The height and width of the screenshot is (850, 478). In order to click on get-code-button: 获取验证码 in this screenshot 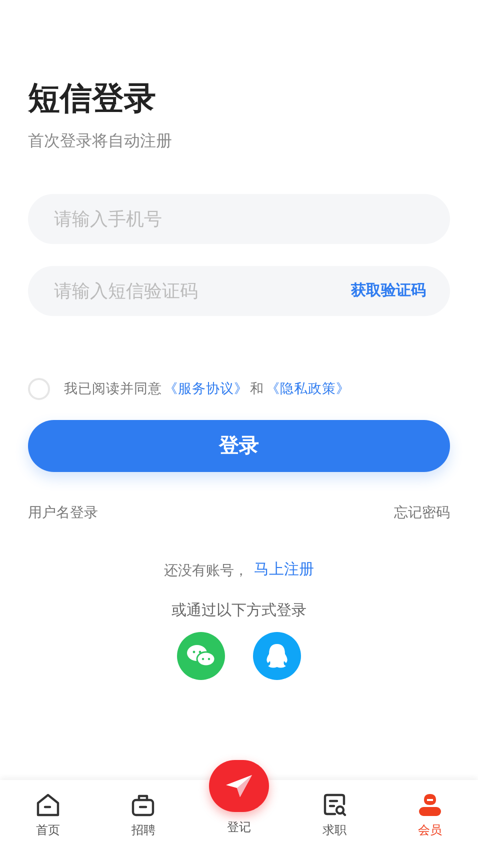, I will do `click(388, 291)`.